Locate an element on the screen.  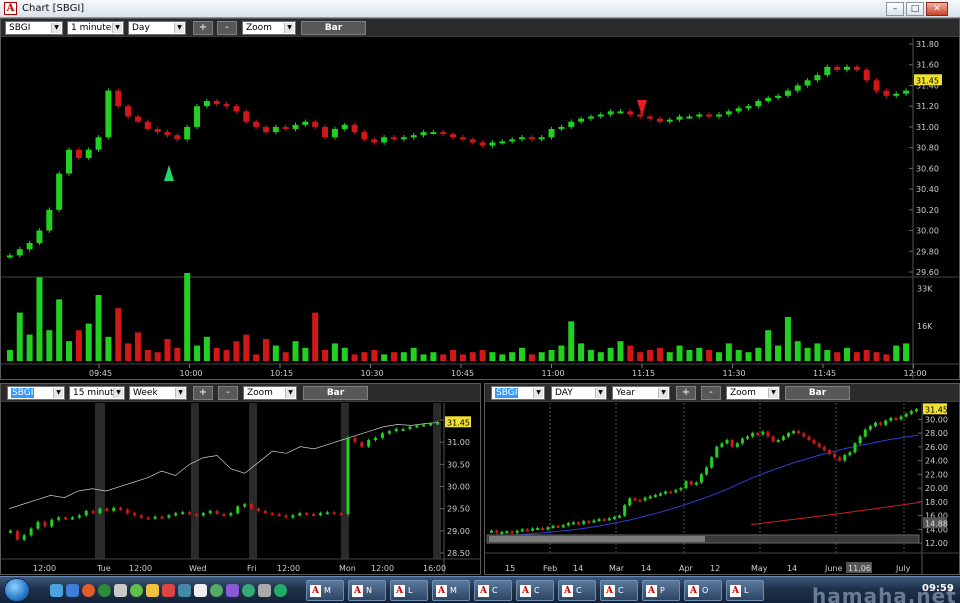
messenger-icon is located at coordinates (136, 590).